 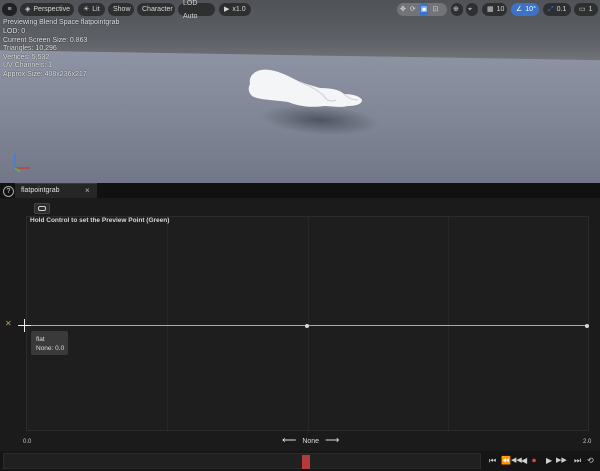 What do you see at coordinates (289, 440) in the screenshot?
I see `arrow-left-icon: ⟵` at bounding box center [289, 440].